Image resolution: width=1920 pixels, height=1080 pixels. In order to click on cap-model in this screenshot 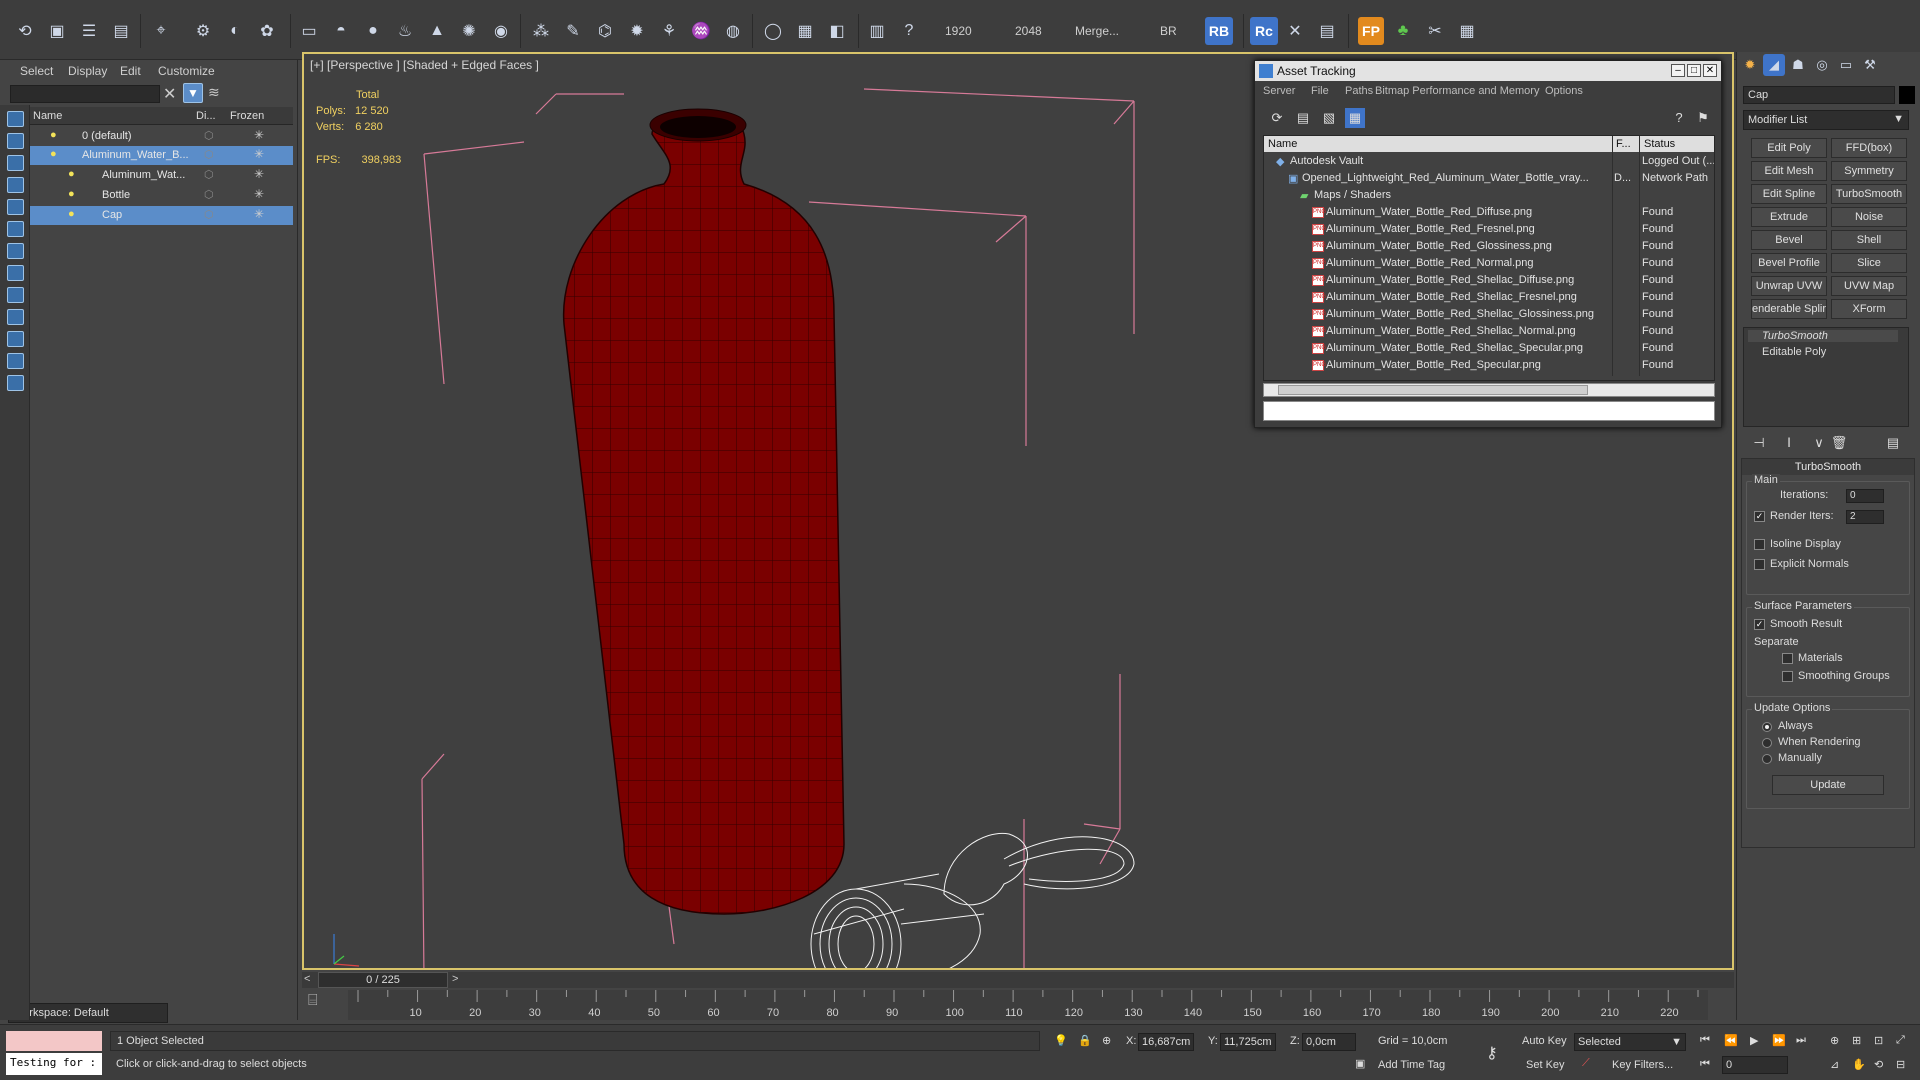, I will do `click(972, 901)`.